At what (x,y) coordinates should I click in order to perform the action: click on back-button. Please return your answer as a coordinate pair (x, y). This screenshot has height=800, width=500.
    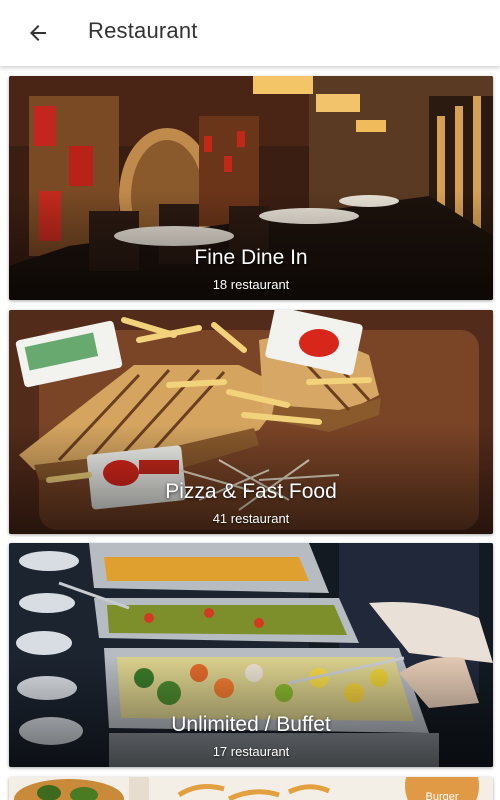
    Looking at the image, I should click on (38, 33).